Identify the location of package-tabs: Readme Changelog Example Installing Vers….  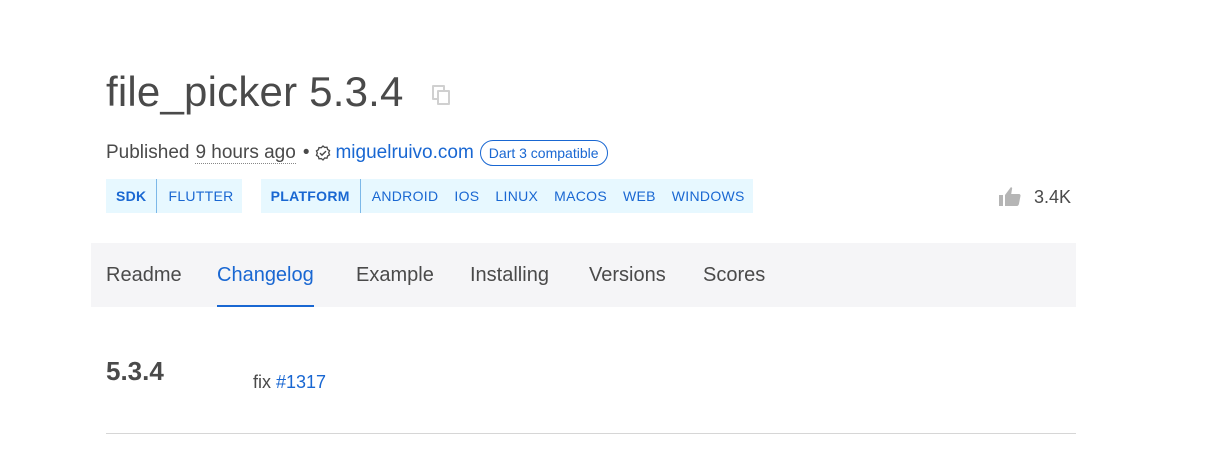
(583, 275).